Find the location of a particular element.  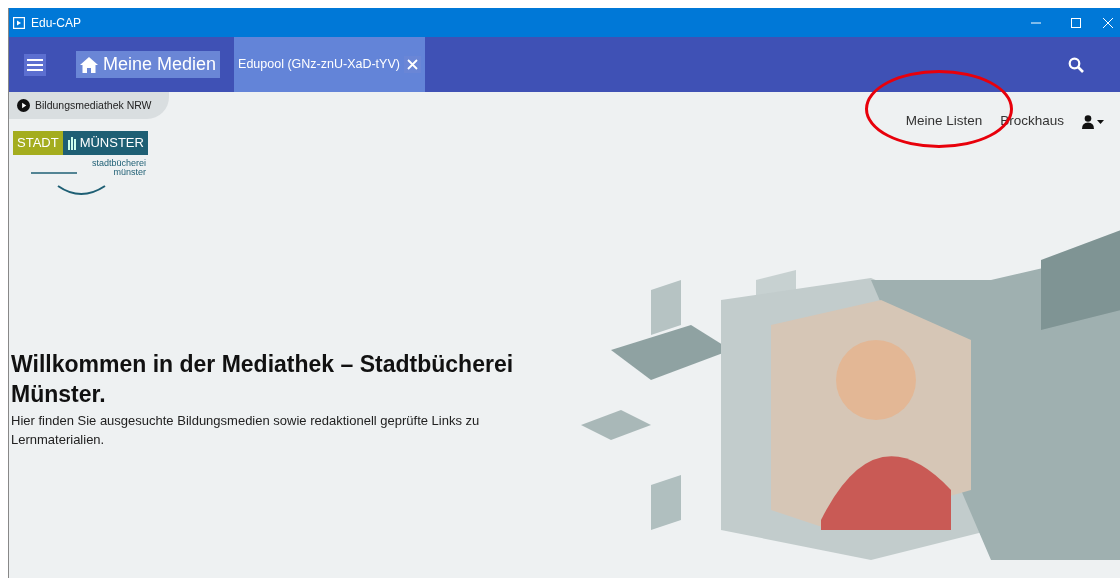

close-tab-button is located at coordinates (412, 64).